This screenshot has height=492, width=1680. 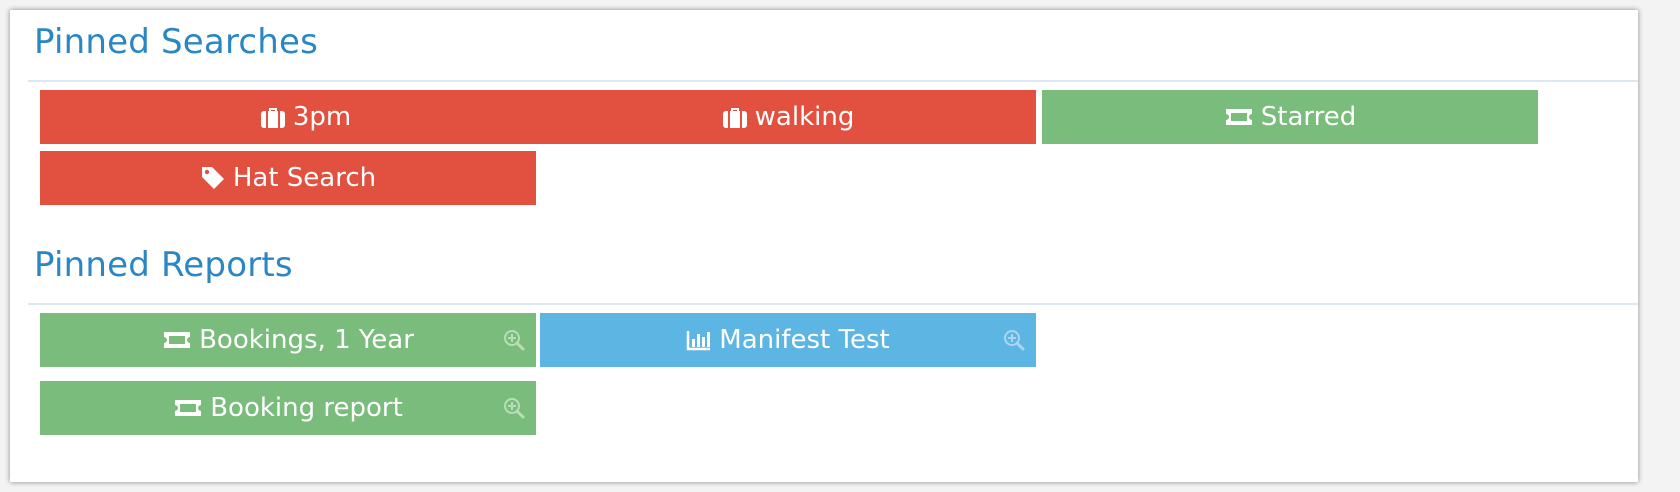 What do you see at coordinates (833, 304) in the screenshot?
I see `pinned-reports-divider` at bounding box center [833, 304].